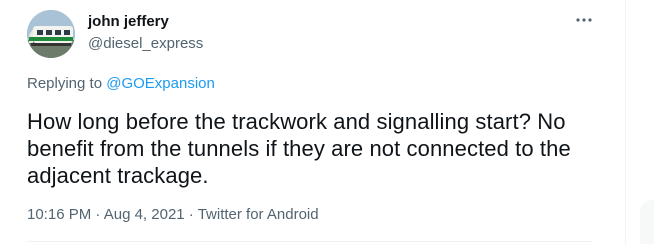 This screenshot has height=244, width=654. What do you see at coordinates (160, 83) in the screenshot?
I see `replying-to-mention-link: @GOExpansion` at bounding box center [160, 83].